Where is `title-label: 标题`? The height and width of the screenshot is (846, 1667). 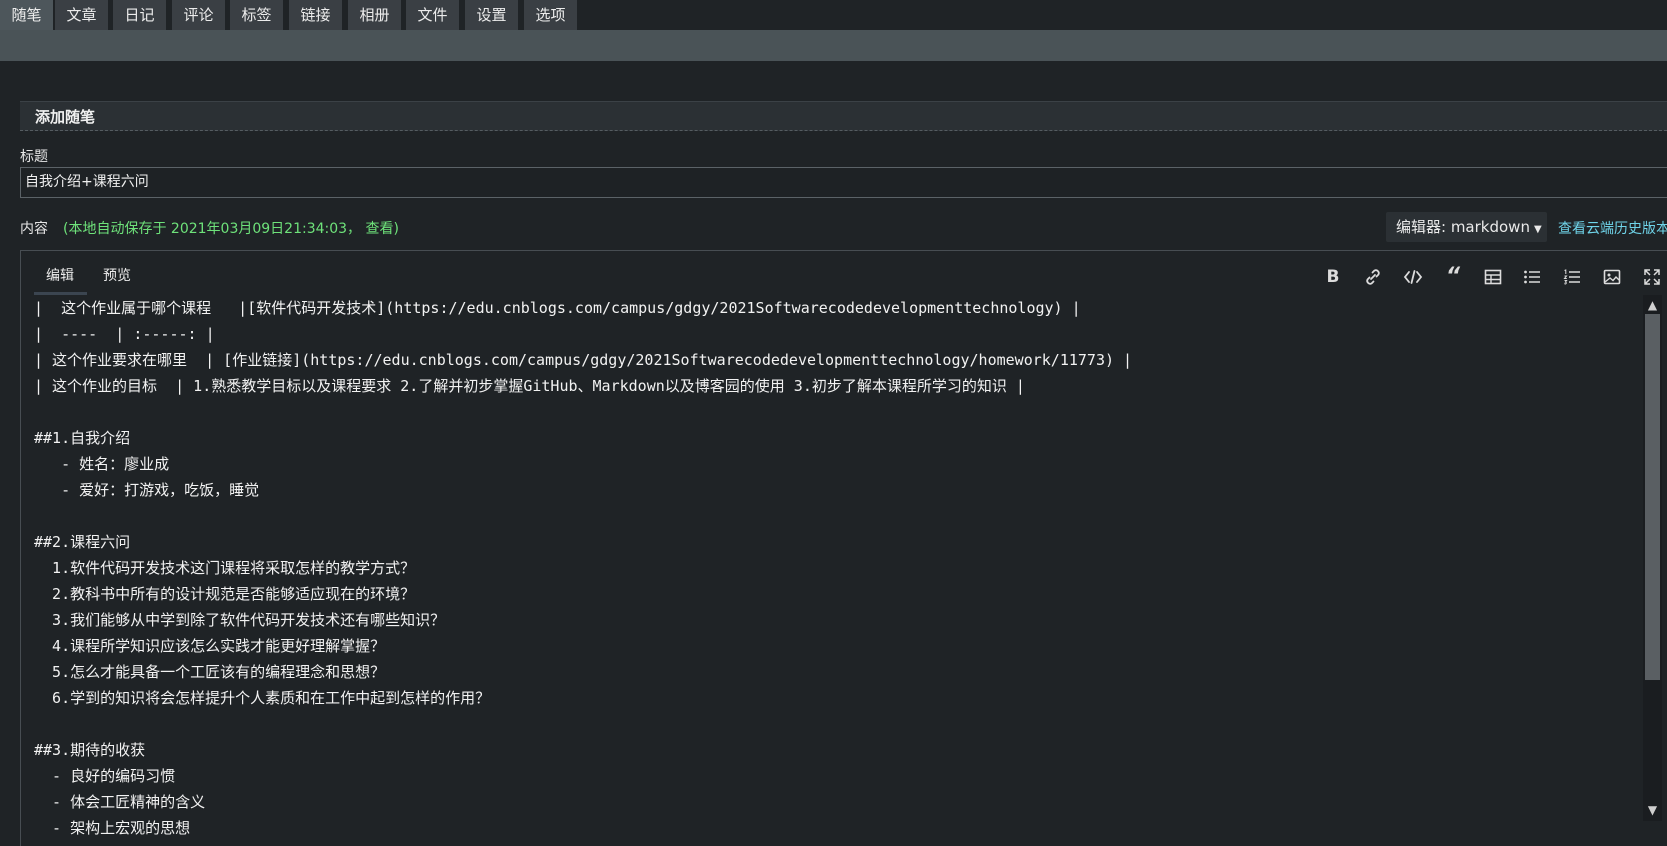
title-label: 标题 is located at coordinates (34, 157).